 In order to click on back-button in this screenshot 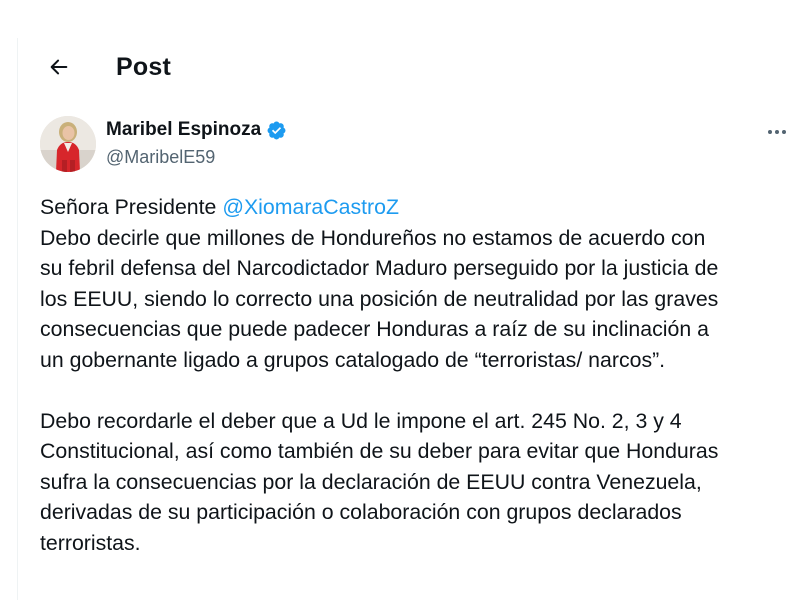, I will do `click(59, 67)`.